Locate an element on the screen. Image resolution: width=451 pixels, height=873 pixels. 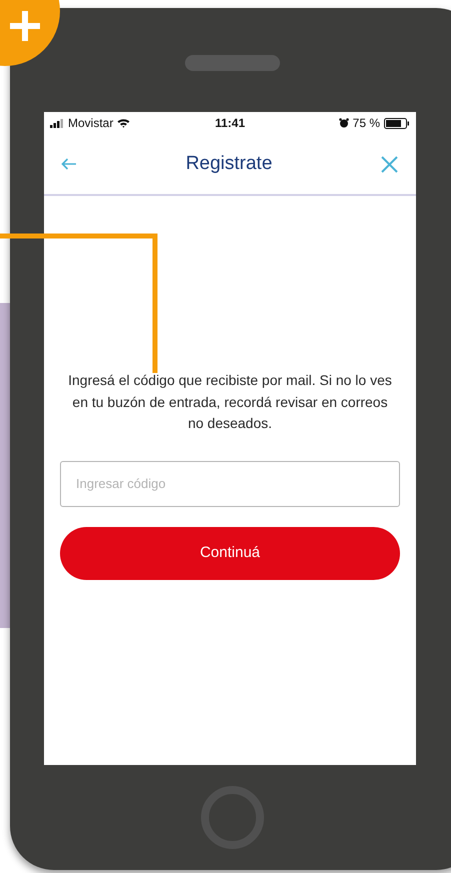
instruction-text: Ingresá el código que recibiste por mail. Si no lo ves en tu buzón de entrada, recordá revisar en correos no deseados. is located at coordinates (230, 402).